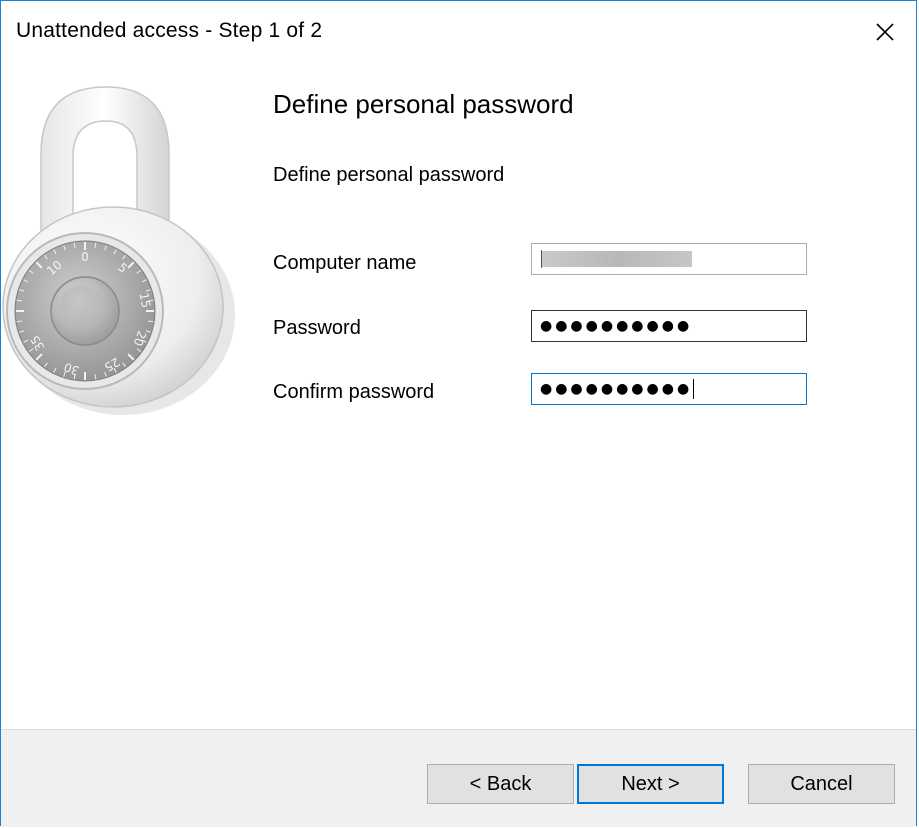 This screenshot has width=919, height=828. What do you see at coordinates (85, 257) in the screenshot?
I see `dial-number: 0` at bounding box center [85, 257].